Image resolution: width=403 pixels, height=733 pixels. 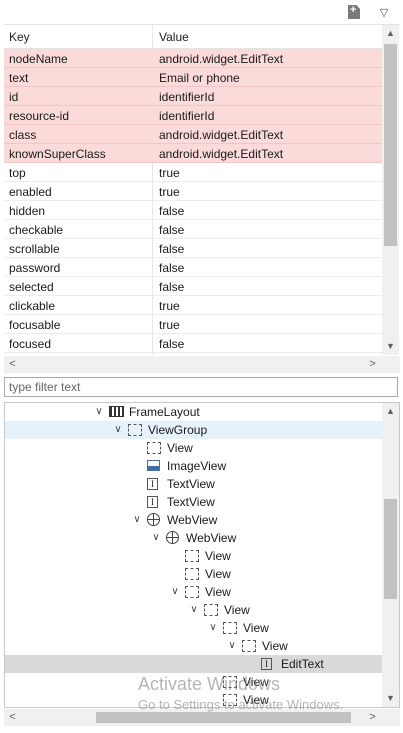 I want to click on tree-node: ∨ ViewGroup, so click(x=193, y=430).